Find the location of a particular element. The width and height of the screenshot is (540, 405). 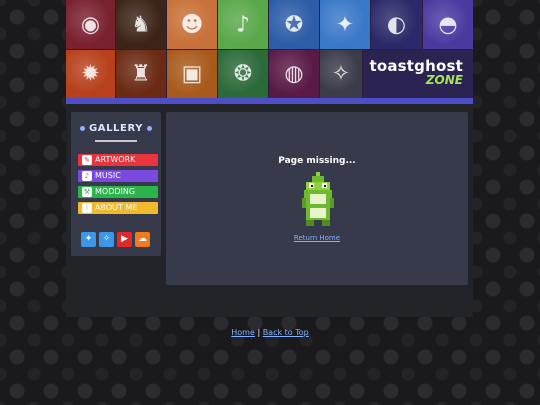

soundcloud-icon: ☁ is located at coordinates (142, 239).